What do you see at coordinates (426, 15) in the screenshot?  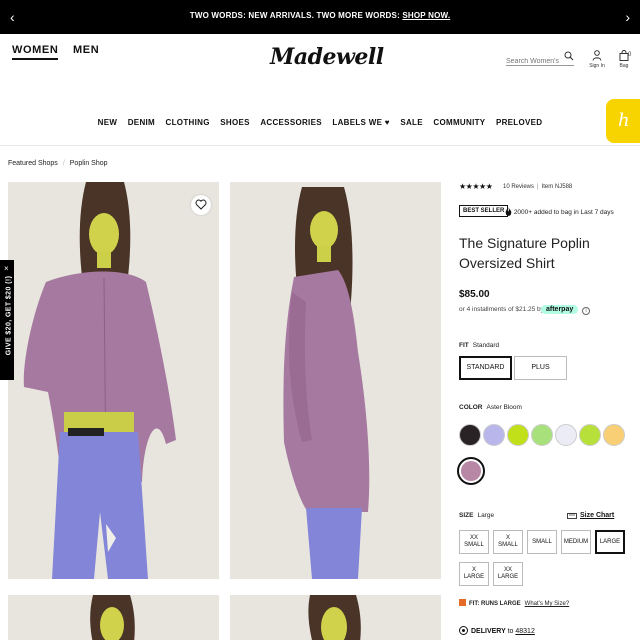 I see `shop-now-link: SHOP NOW.` at bounding box center [426, 15].